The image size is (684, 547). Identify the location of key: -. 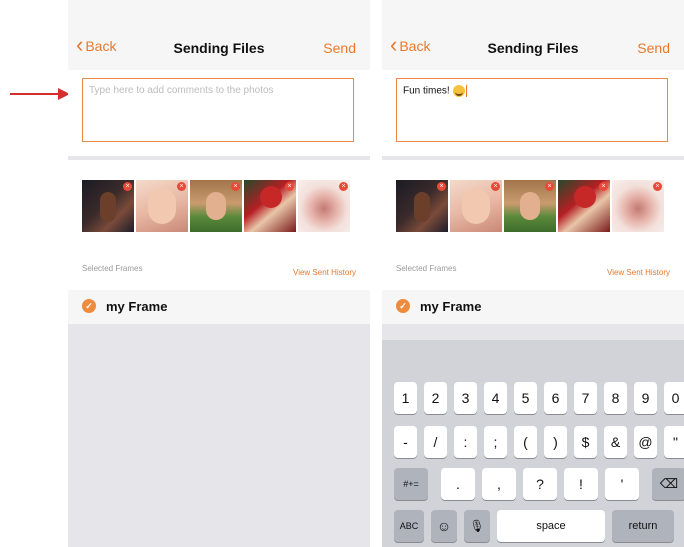
(405, 442).